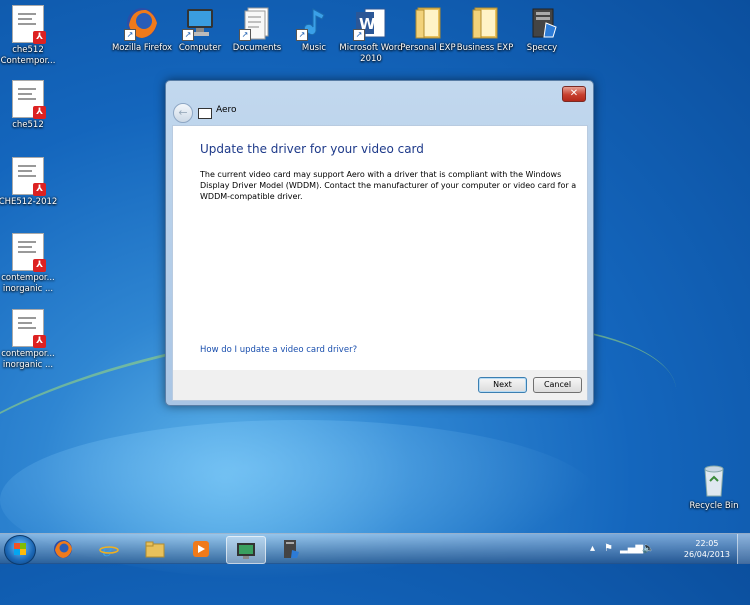 The width and height of the screenshot is (750, 605). I want to click on taskbar: e ▴ ⚑ ▂▄▆ 🔈 22:05 26/04/2013, so click(375, 549).